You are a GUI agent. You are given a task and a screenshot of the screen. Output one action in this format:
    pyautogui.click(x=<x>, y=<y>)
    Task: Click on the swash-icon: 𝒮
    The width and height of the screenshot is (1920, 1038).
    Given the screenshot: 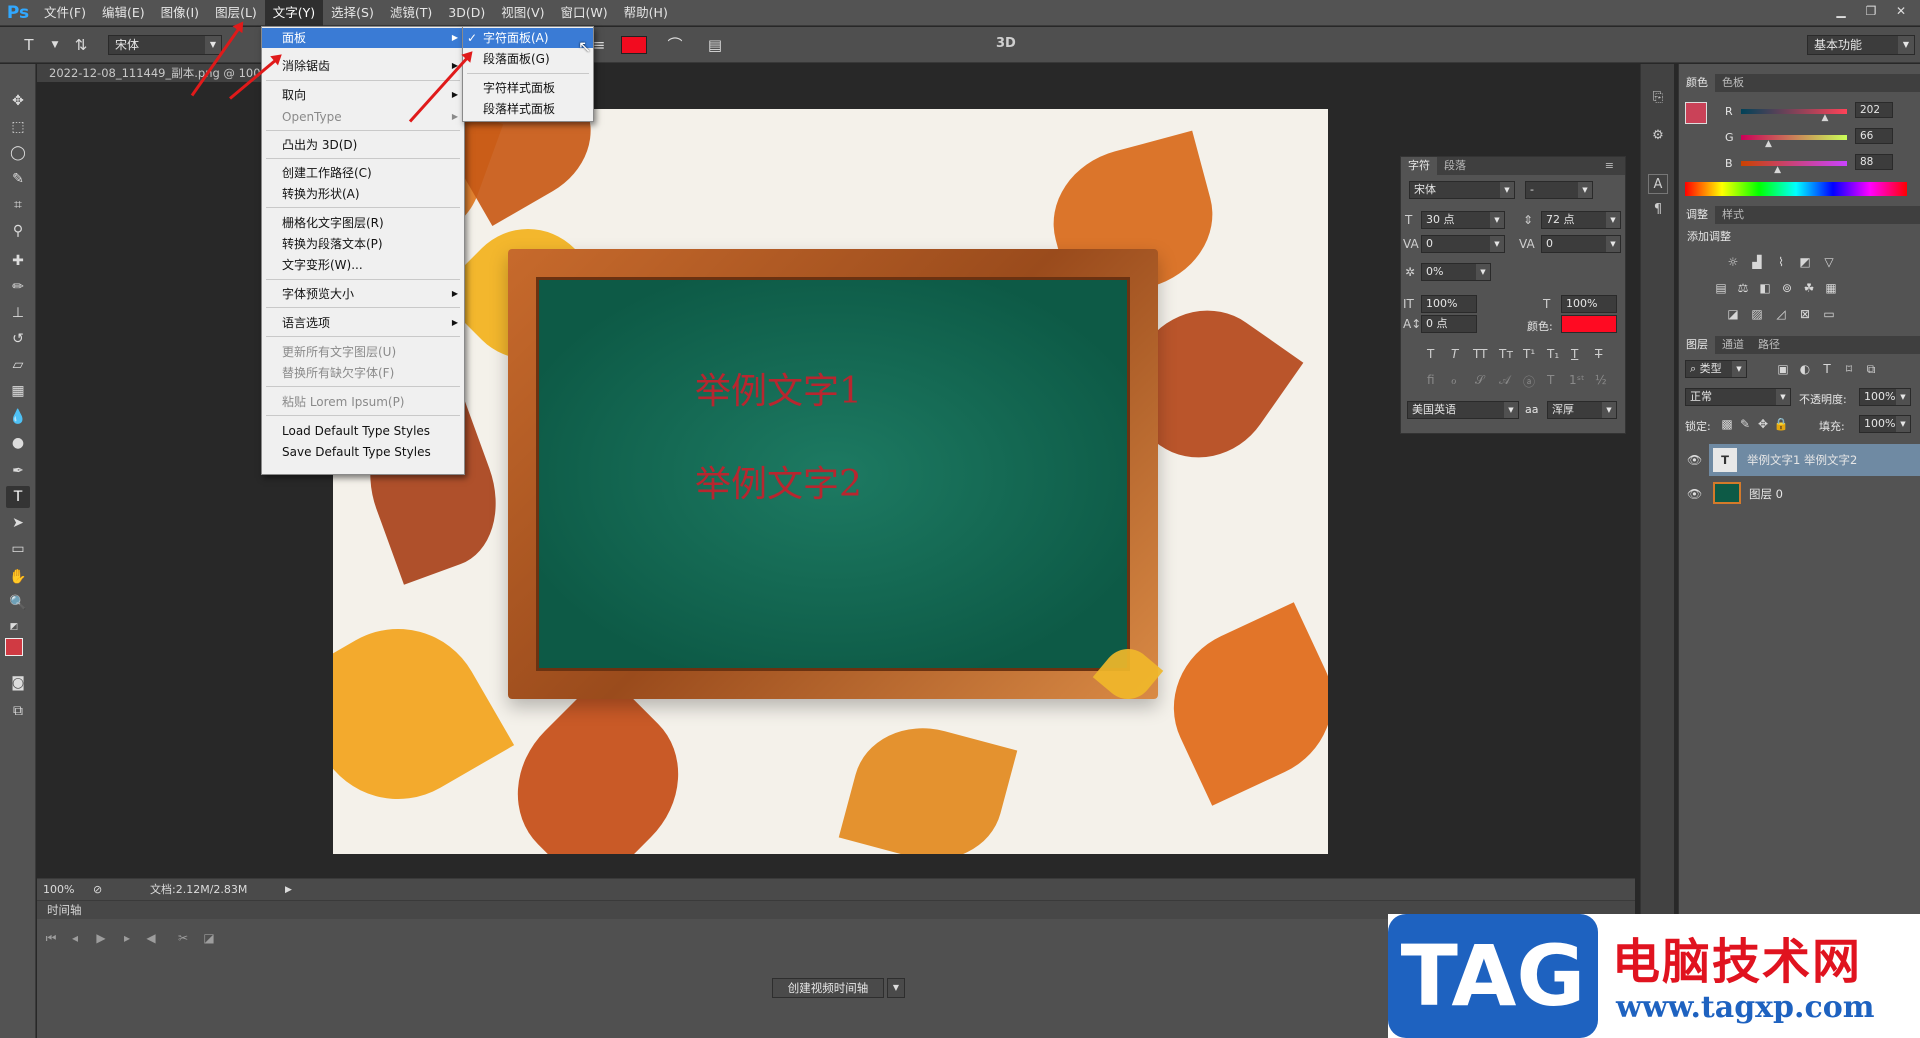 What is the action you would take?
    pyautogui.click(x=1479, y=380)
    